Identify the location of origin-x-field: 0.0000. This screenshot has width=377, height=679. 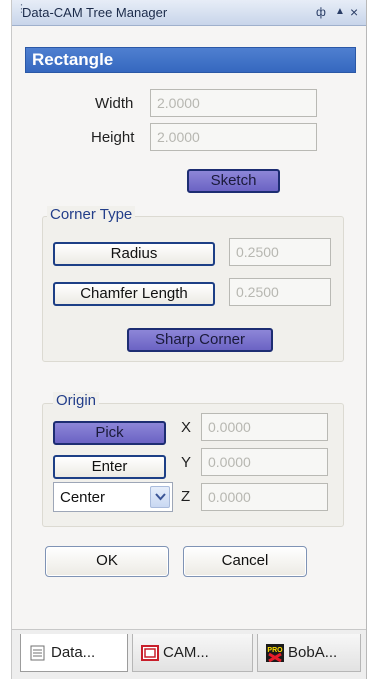
(264, 427).